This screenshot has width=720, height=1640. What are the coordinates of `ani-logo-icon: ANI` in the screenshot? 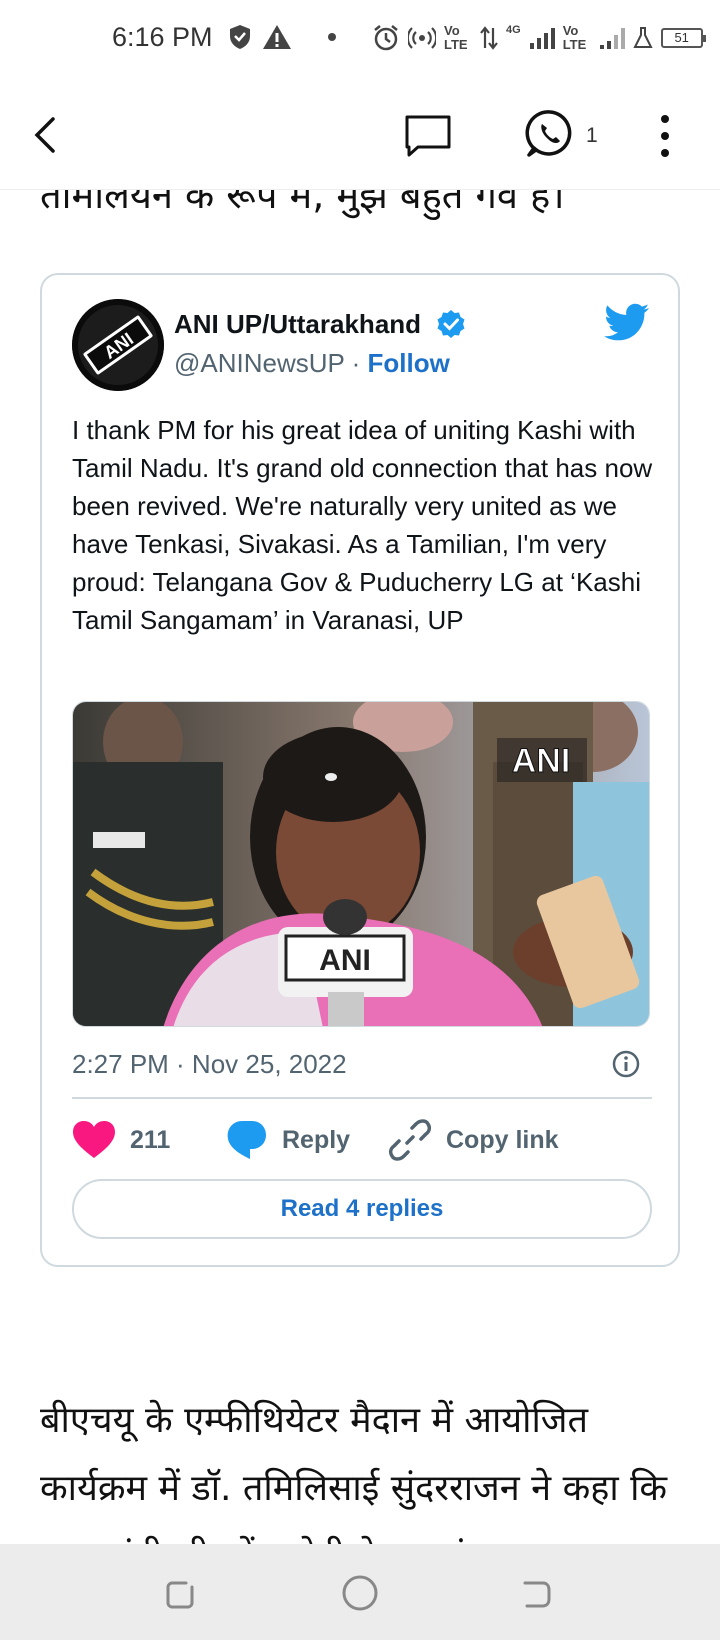 It's located at (118, 345).